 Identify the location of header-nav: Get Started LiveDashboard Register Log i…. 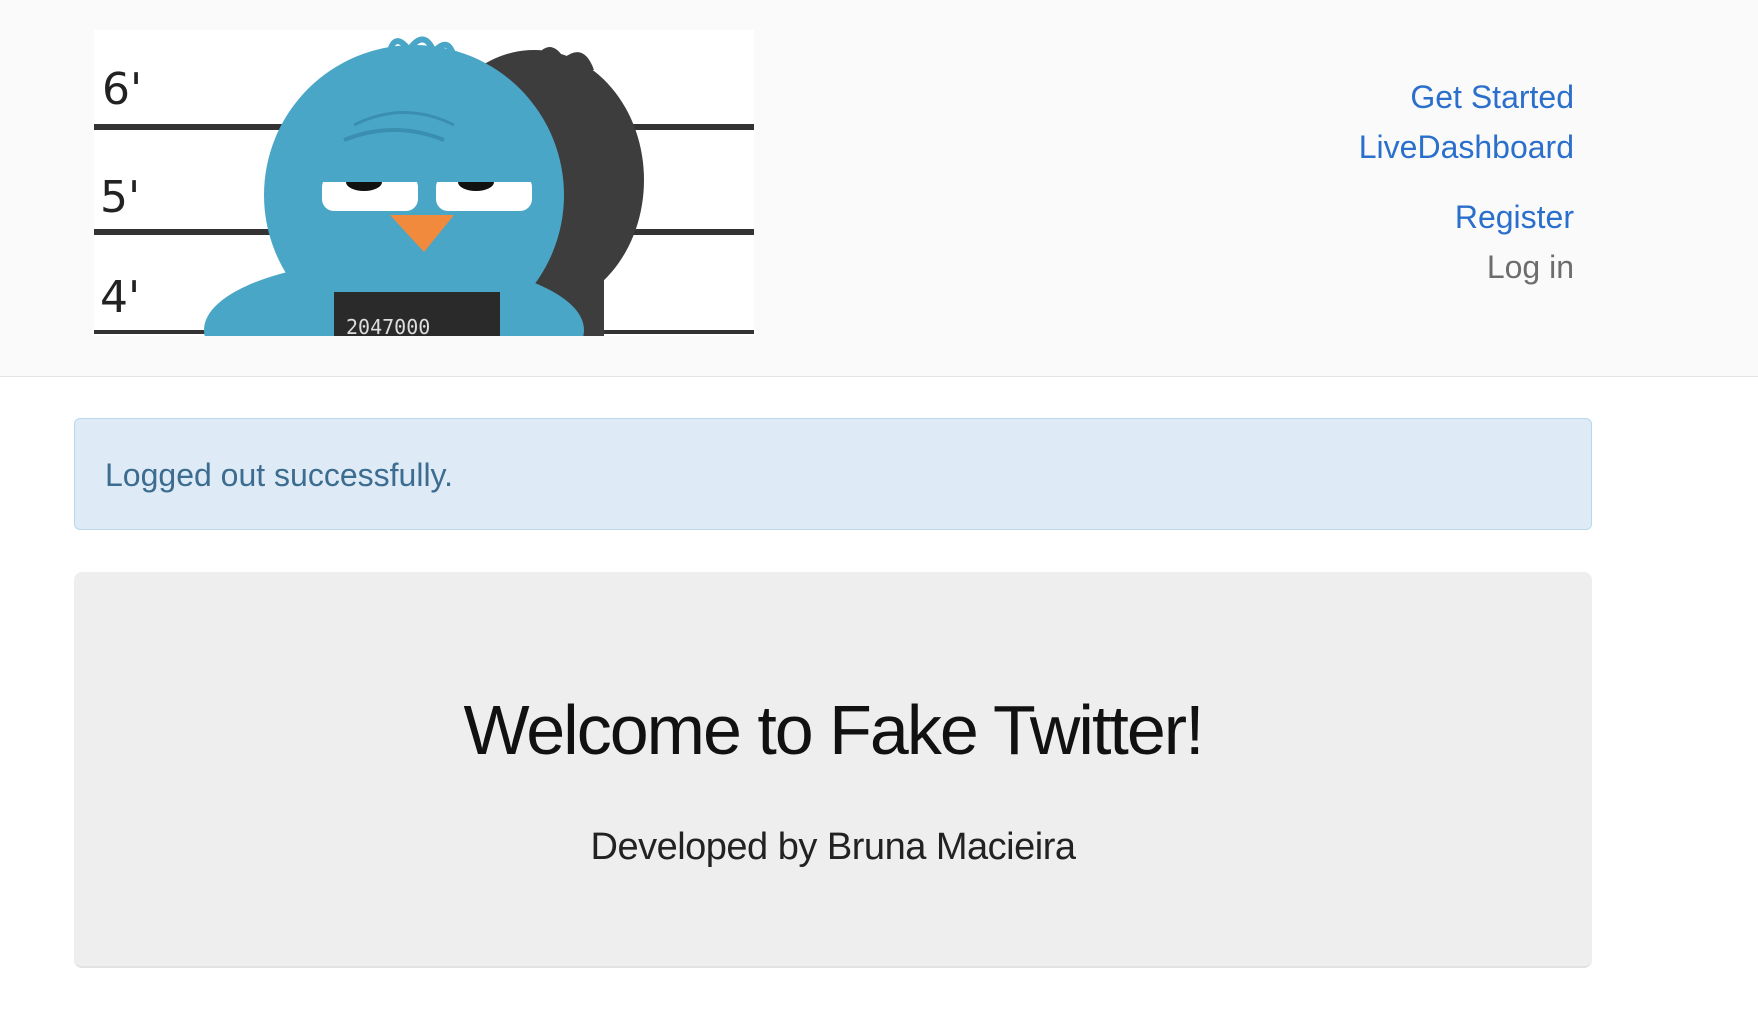
(1466, 182).